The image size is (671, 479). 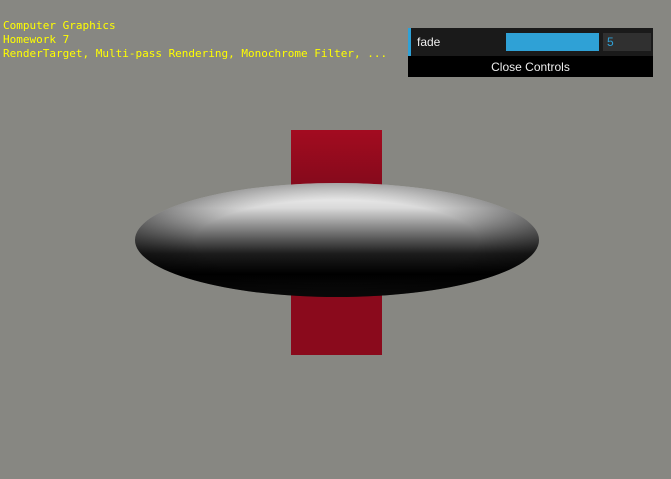 I want to click on fade-control-row: fade 5, so click(x=530, y=42).